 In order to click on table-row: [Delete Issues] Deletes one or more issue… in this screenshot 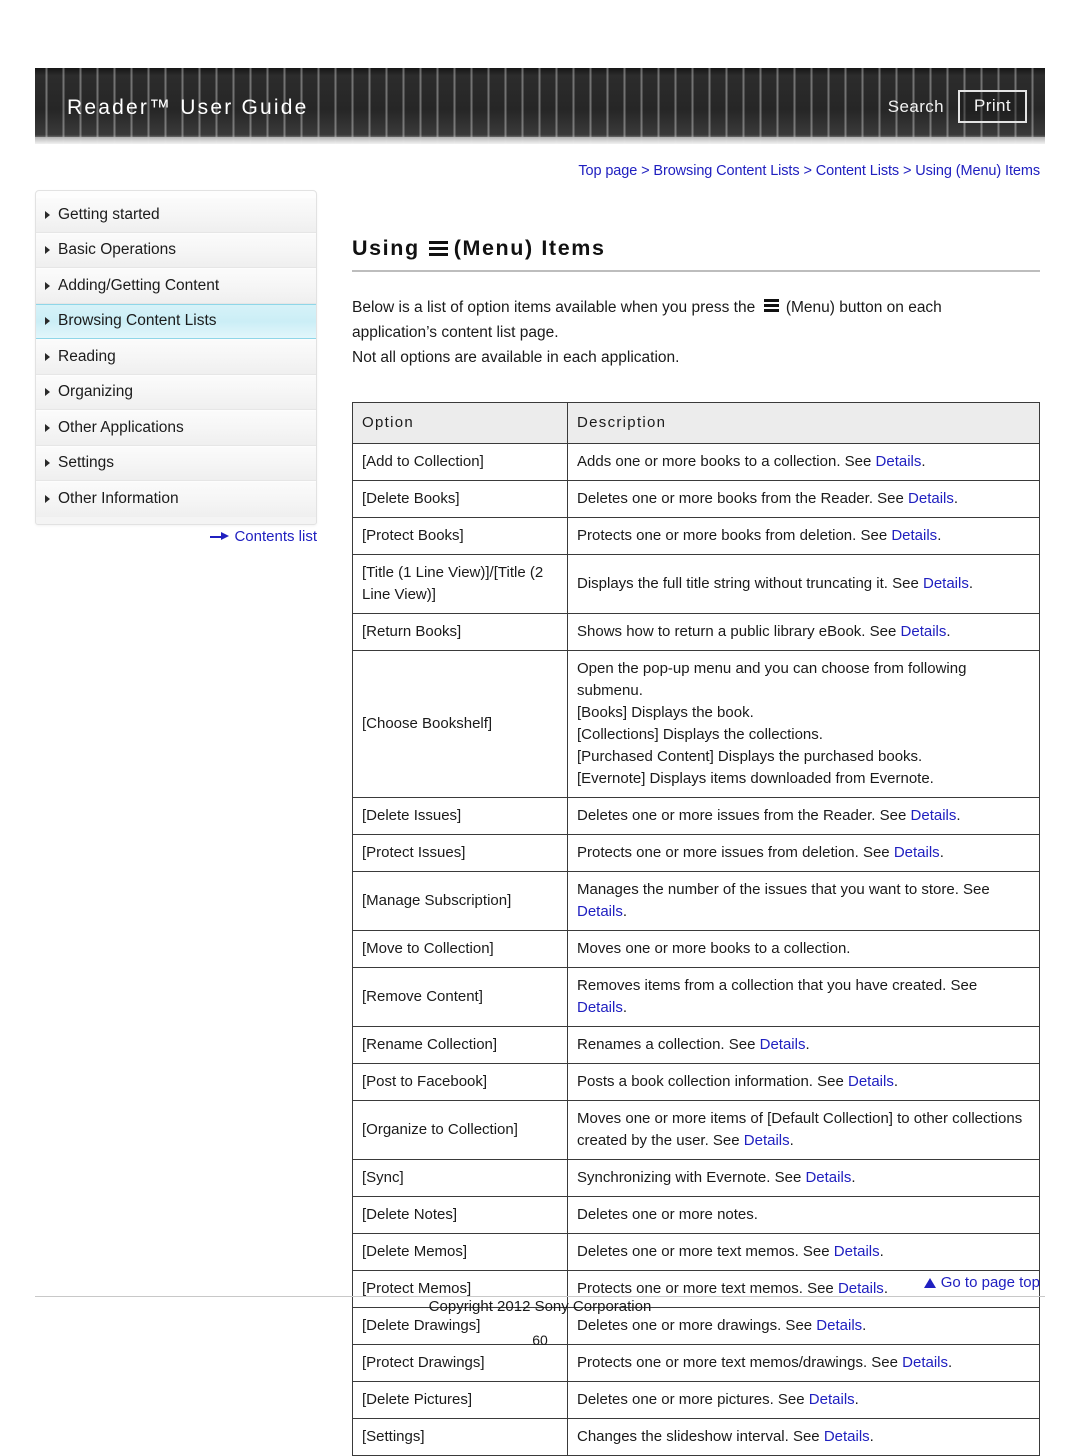, I will do `click(696, 816)`.